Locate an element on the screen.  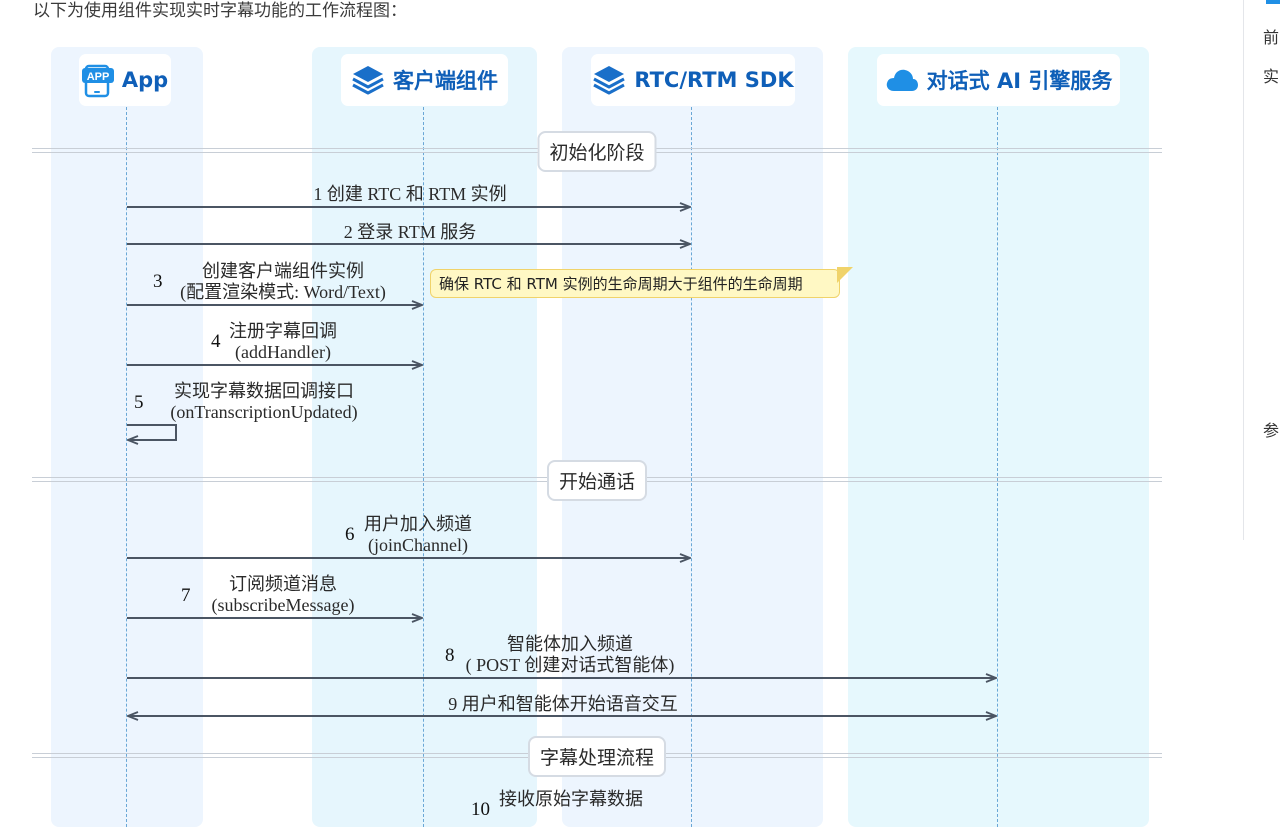
step-5-line-1: 实现字幕数据回调接口 is located at coordinates (264, 391).